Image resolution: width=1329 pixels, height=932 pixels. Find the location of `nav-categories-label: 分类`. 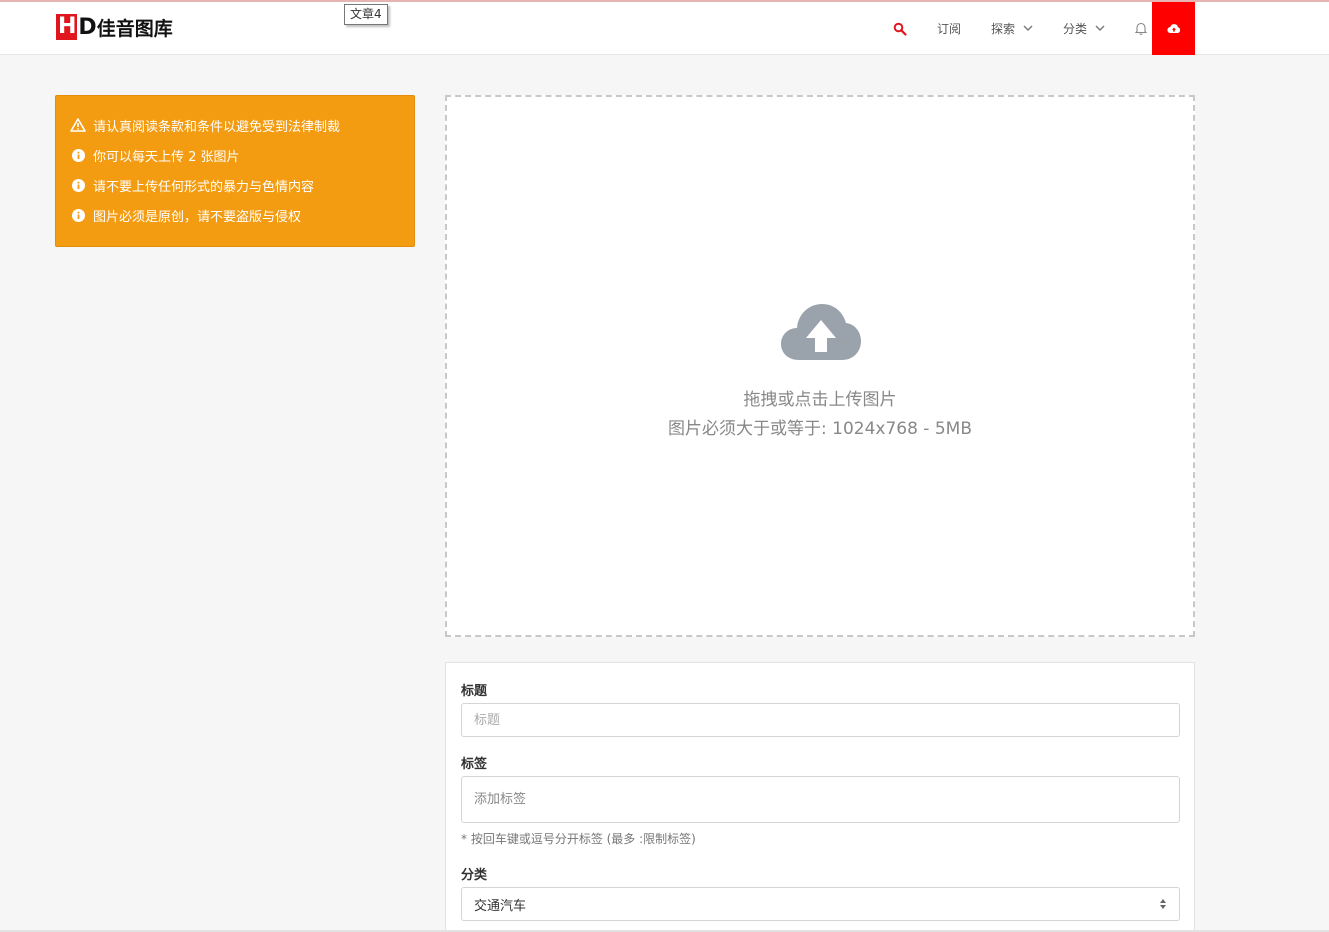

nav-categories-label: 分类 is located at coordinates (1074, 29).